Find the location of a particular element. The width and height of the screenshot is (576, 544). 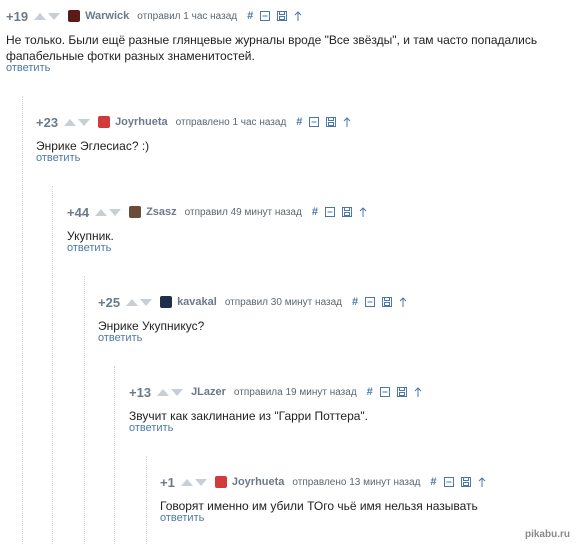

comment-timestamp: отправлено 13 минут назад is located at coordinates (356, 482).